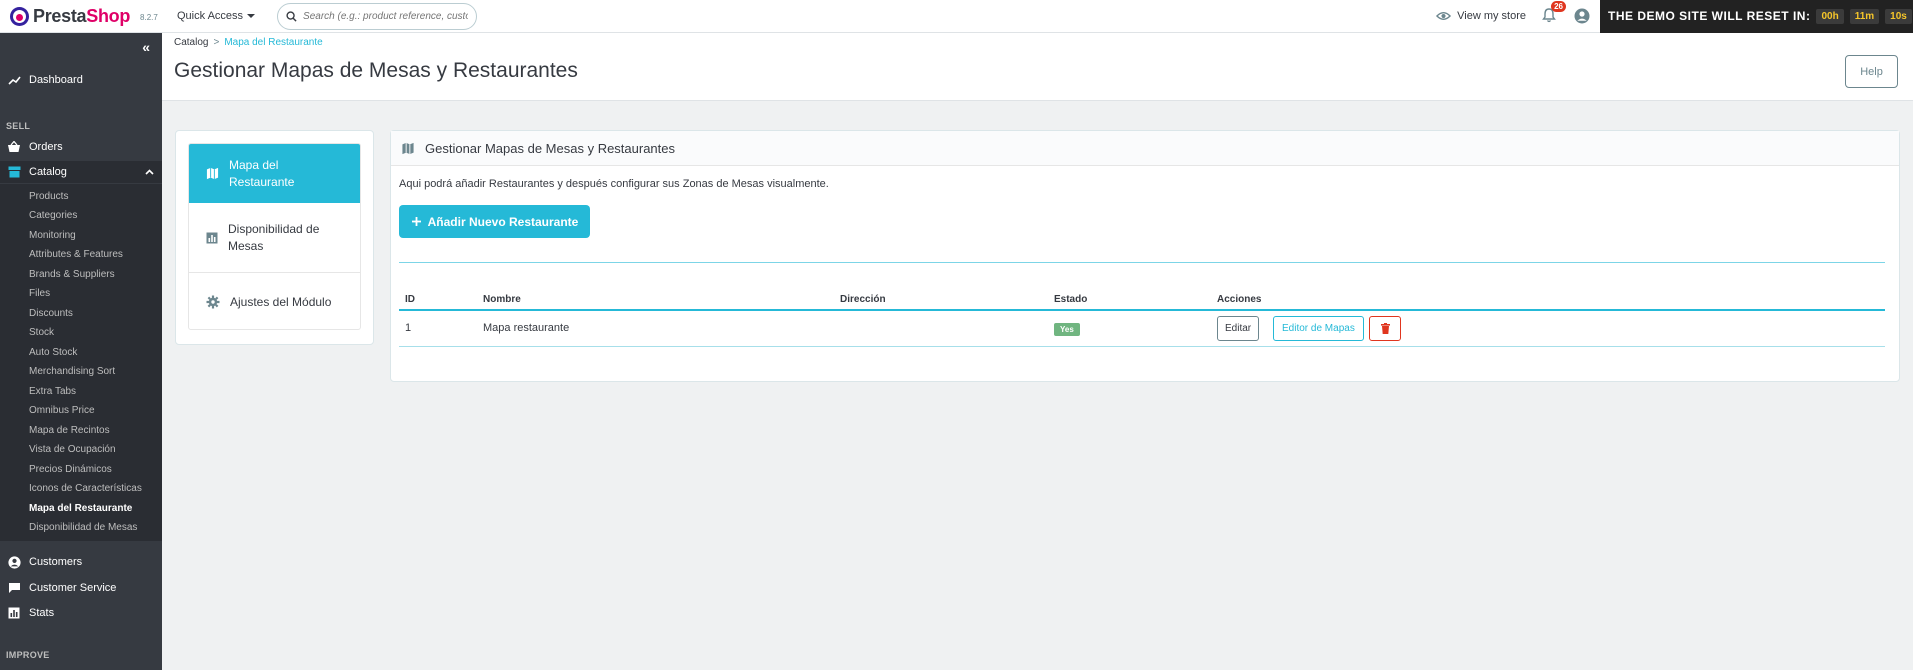 The height and width of the screenshot is (670, 1913). What do you see at coordinates (72, 449) in the screenshot?
I see `sidebar-subitem-vista-ocupacion: Vista de Ocupación` at bounding box center [72, 449].